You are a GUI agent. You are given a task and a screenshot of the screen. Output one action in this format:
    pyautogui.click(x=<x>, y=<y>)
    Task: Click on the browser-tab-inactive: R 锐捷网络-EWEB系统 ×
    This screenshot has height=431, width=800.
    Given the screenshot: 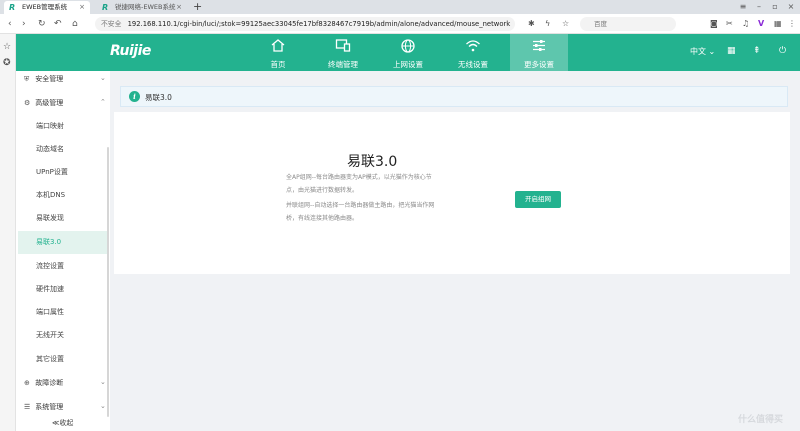 What is the action you would take?
    pyautogui.click(x=142, y=7)
    